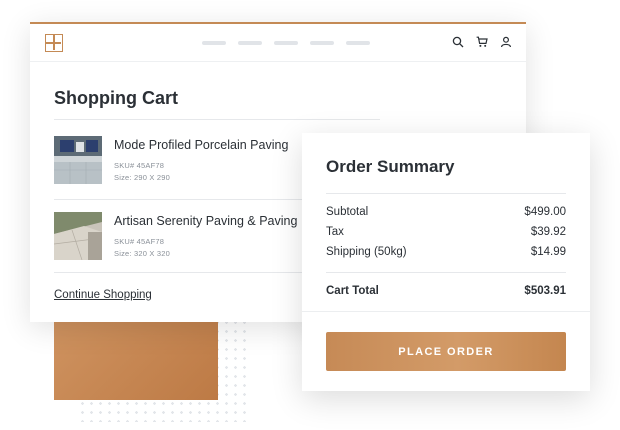  I want to click on header-icons, so click(482, 42).